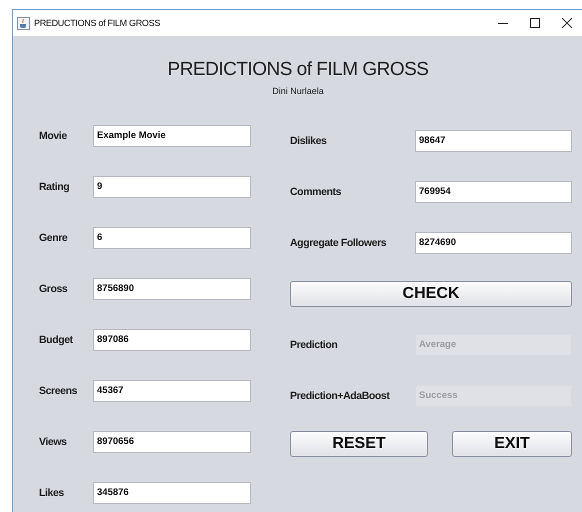 The height and width of the screenshot is (512, 582). What do you see at coordinates (53, 288) in the screenshot?
I see `field-label: Gross` at bounding box center [53, 288].